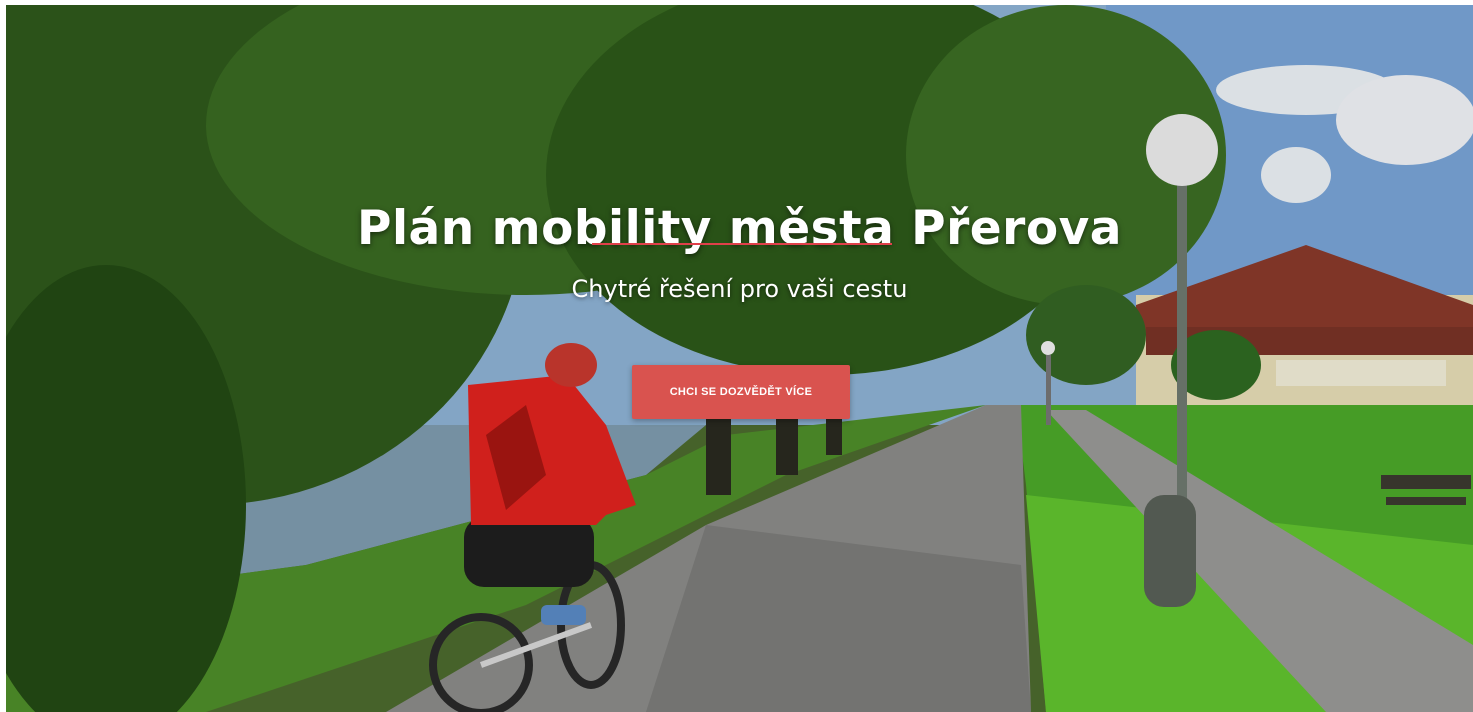 Image resolution: width=1473 pixels, height=712 pixels. I want to click on hero-subtitle: Chytré řešení pro vaši cestu, so click(739, 289).